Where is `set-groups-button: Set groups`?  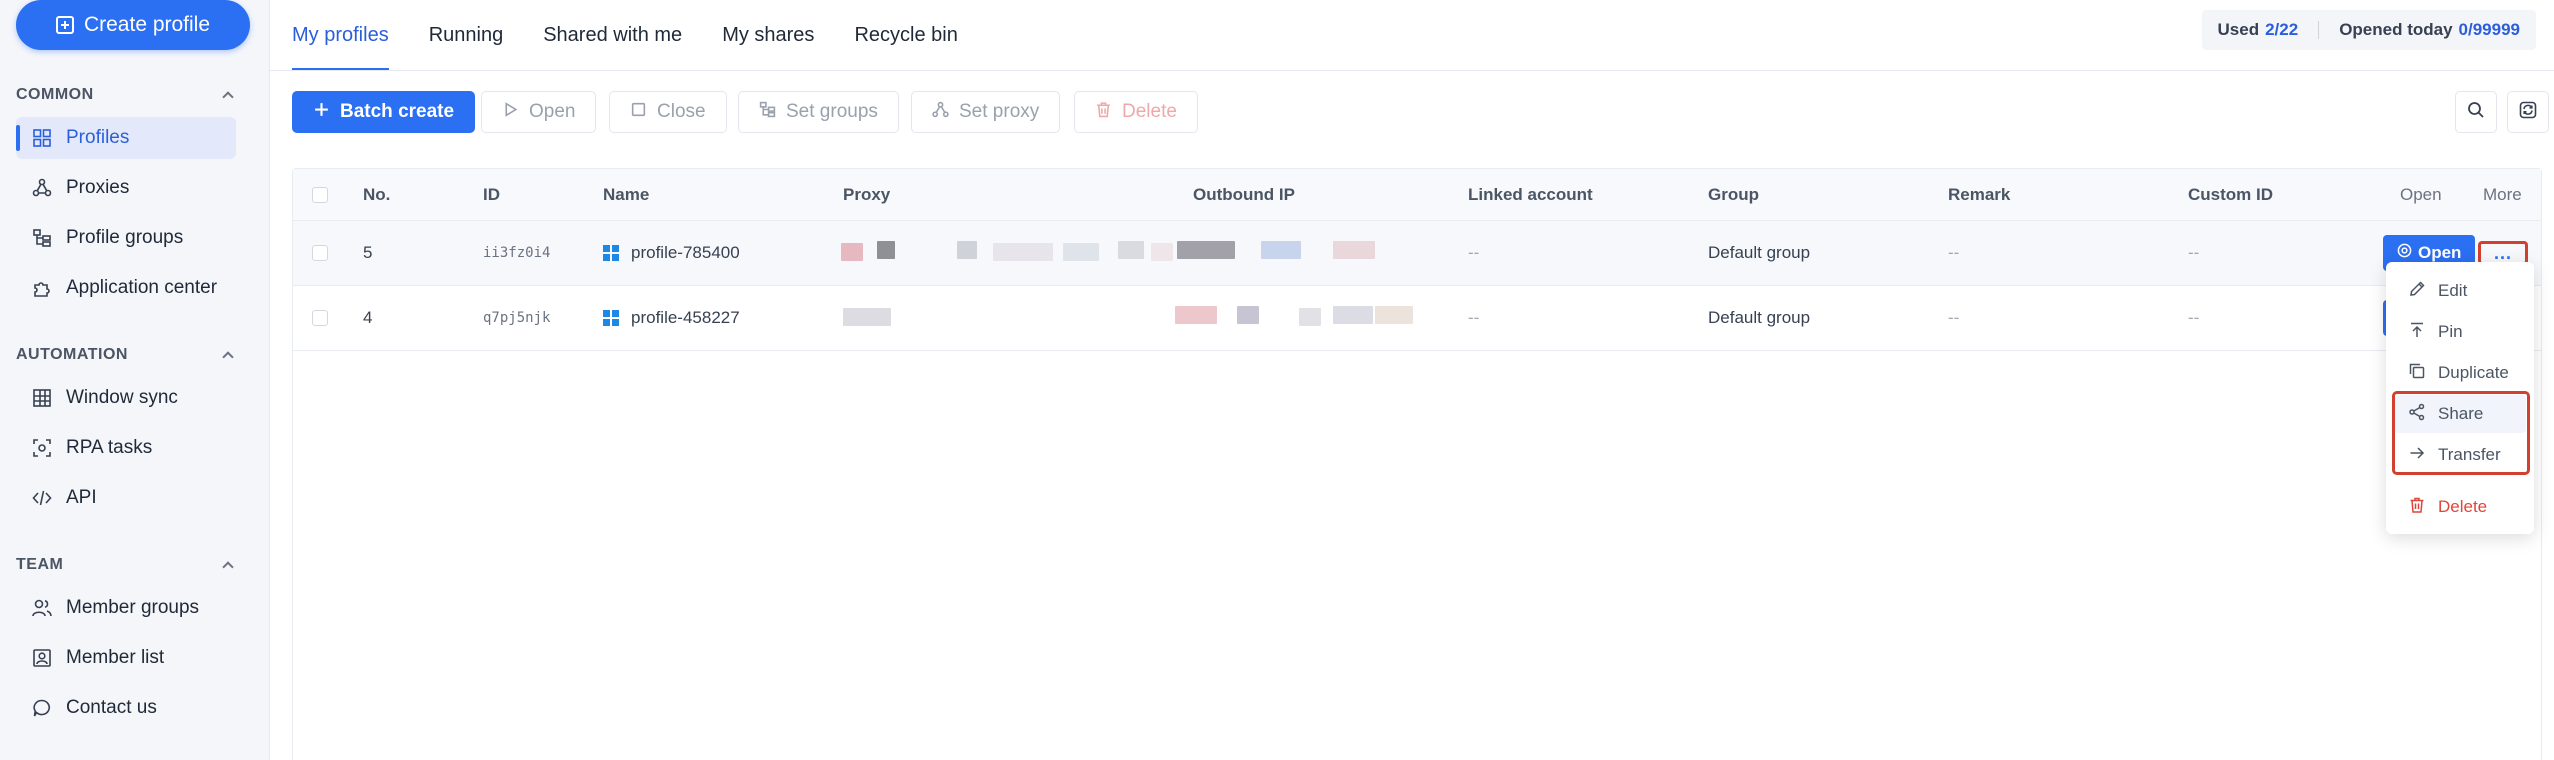 set-groups-button: Set groups is located at coordinates (818, 112).